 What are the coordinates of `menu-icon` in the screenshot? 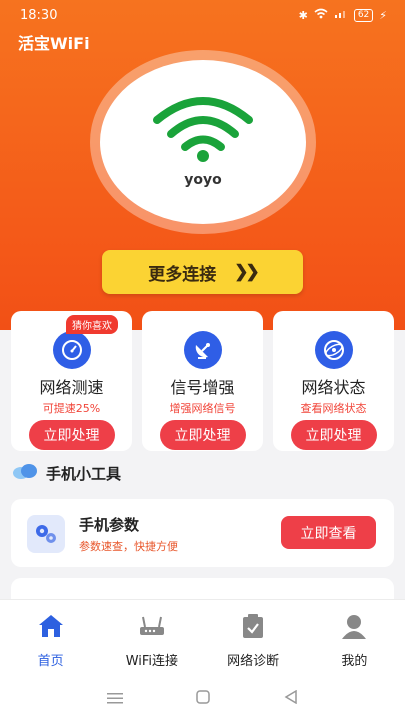 It's located at (114, 698).